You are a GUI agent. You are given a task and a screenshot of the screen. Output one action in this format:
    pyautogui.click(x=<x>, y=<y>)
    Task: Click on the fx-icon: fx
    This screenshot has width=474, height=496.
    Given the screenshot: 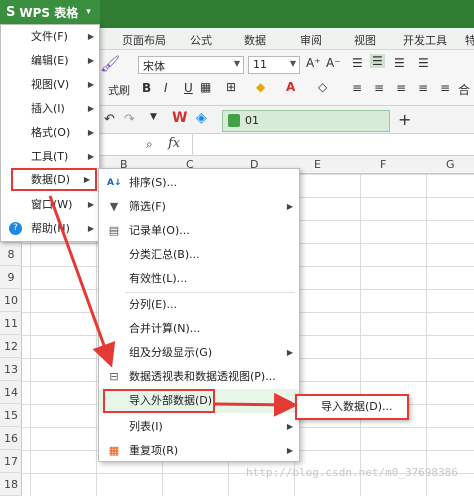 What is the action you would take?
    pyautogui.click(x=174, y=143)
    